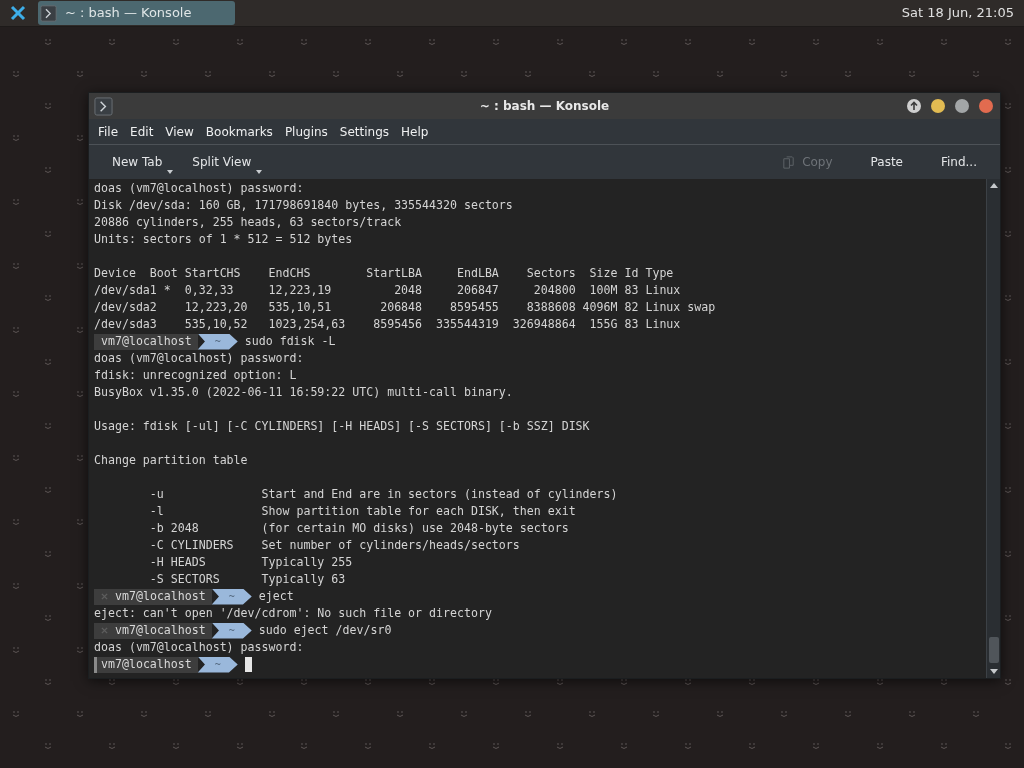  I want to click on terminal-line: -S SECTORS Typically 63, so click(247, 579).